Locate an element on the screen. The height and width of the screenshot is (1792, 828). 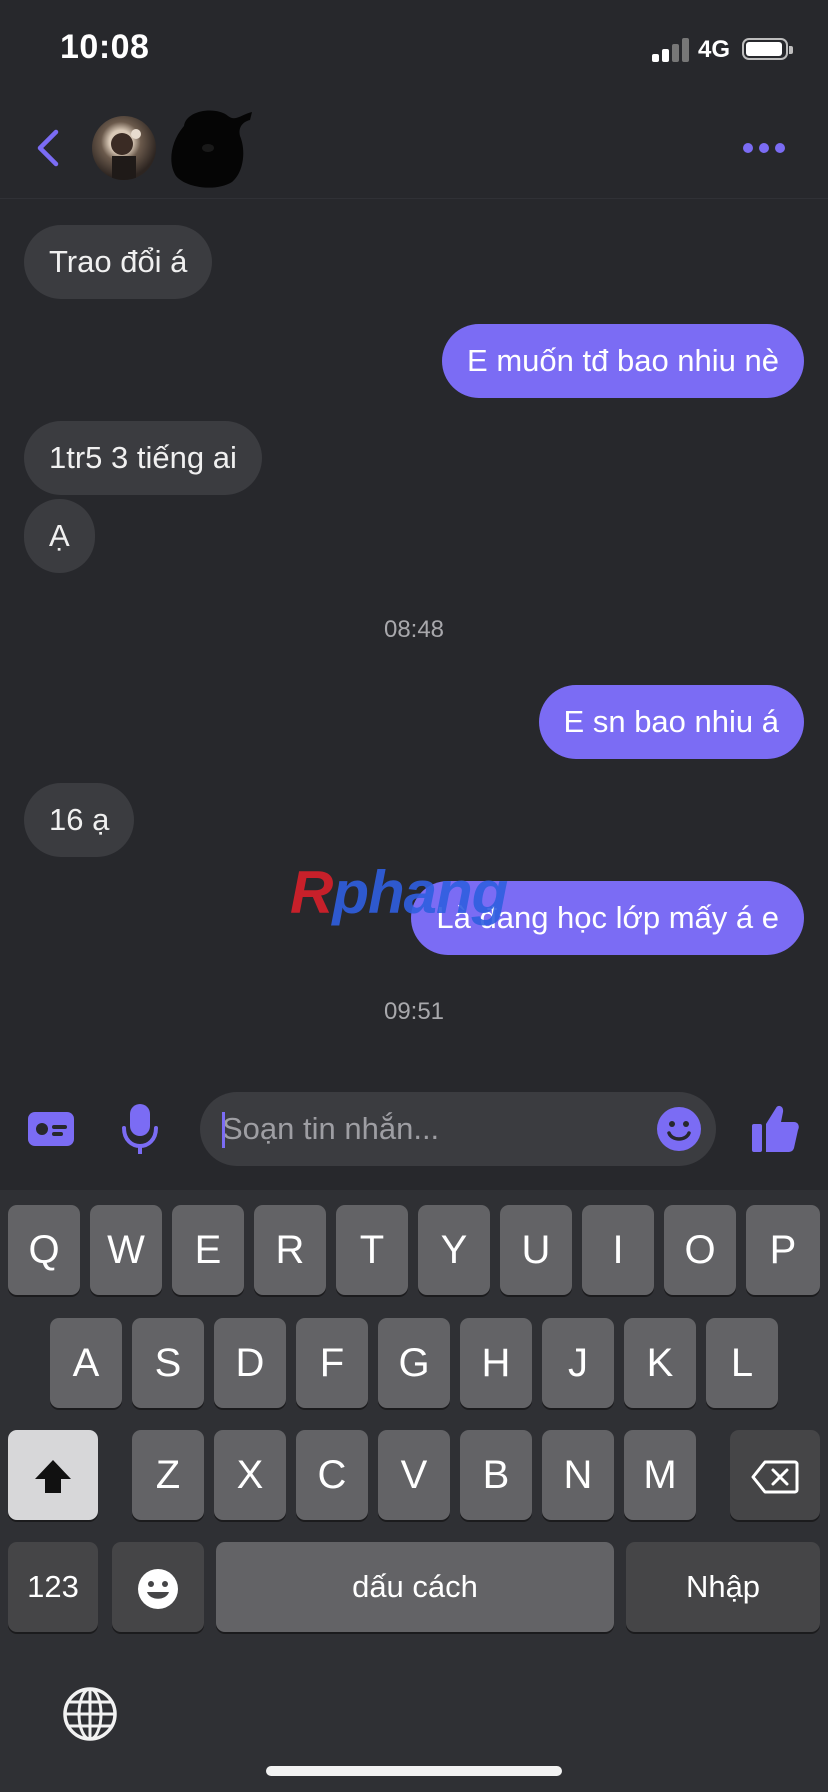
message-timestamp: 08:48 is located at coordinates (414, 629).